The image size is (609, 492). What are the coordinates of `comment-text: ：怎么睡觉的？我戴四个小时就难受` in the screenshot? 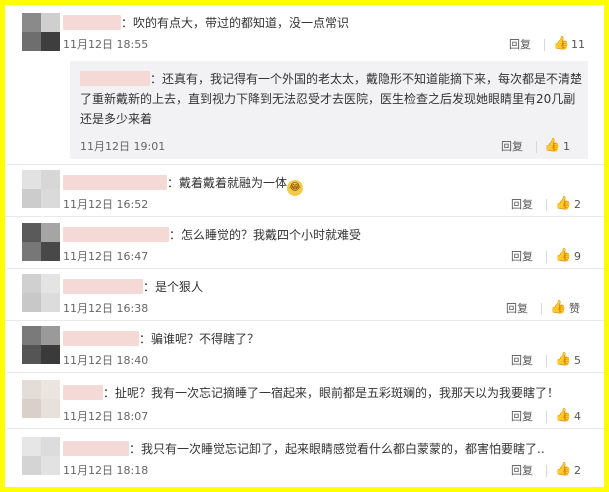 It's located at (265, 235).